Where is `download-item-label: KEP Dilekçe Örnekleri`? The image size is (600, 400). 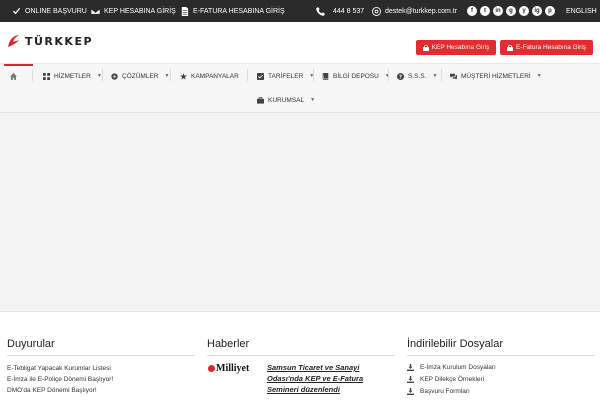
download-item-label: KEP Dilekçe Örnekleri is located at coordinates (452, 379).